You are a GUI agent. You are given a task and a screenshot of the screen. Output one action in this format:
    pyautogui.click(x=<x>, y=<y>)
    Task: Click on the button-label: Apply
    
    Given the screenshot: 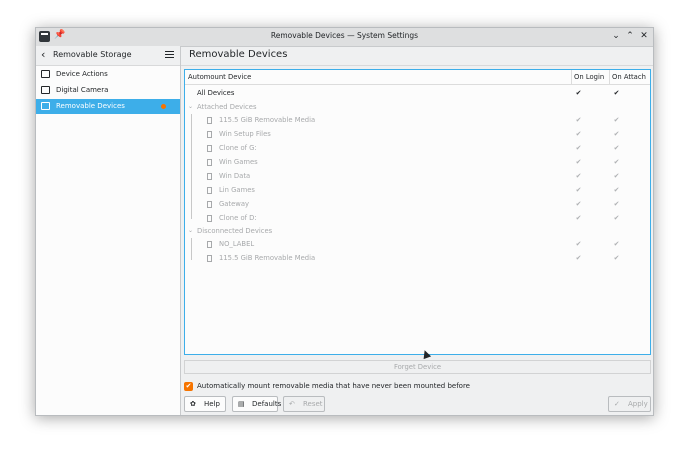 What is the action you would take?
    pyautogui.click(x=638, y=404)
    